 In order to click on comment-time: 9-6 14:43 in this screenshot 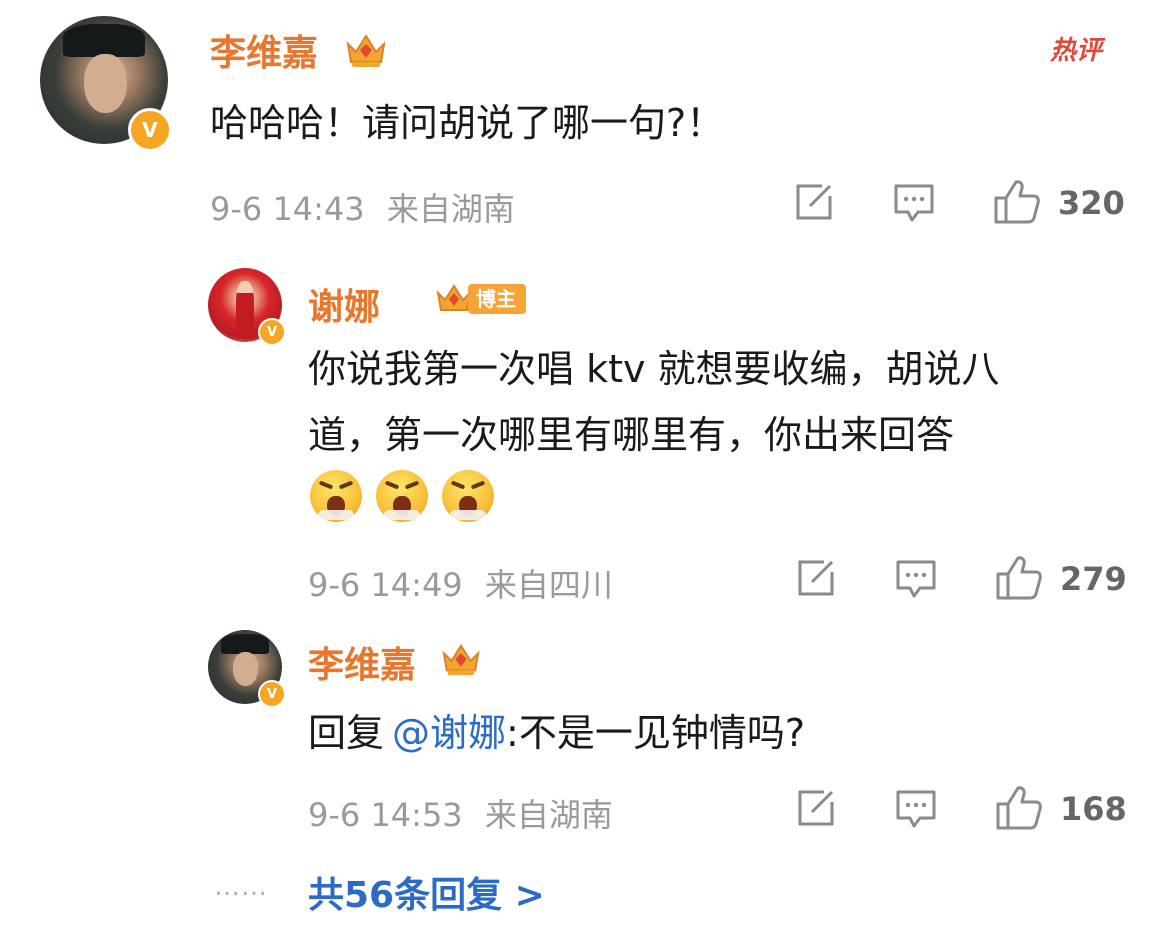, I will do `click(287, 209)`.